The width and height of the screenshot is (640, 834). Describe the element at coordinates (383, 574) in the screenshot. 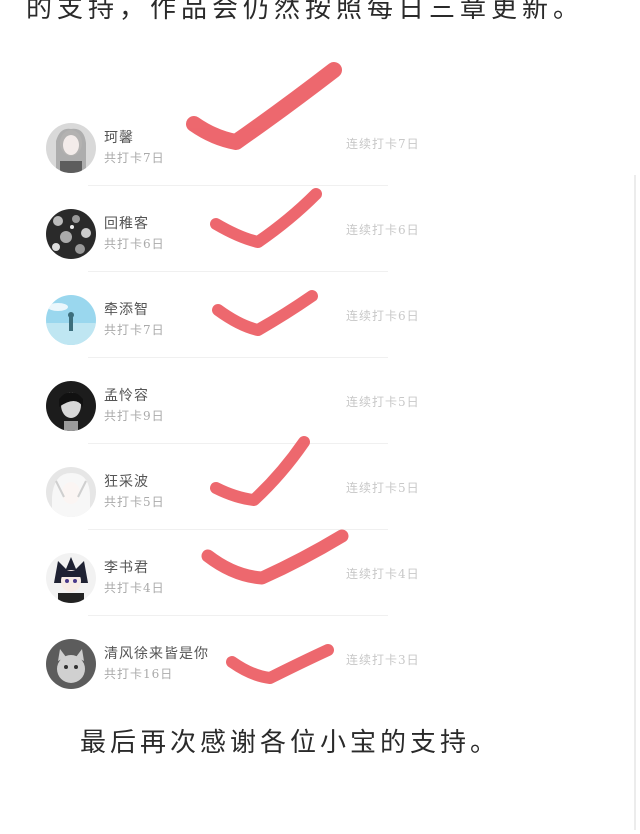

I see `streak-checkin: 连续打卡4日` at that location.